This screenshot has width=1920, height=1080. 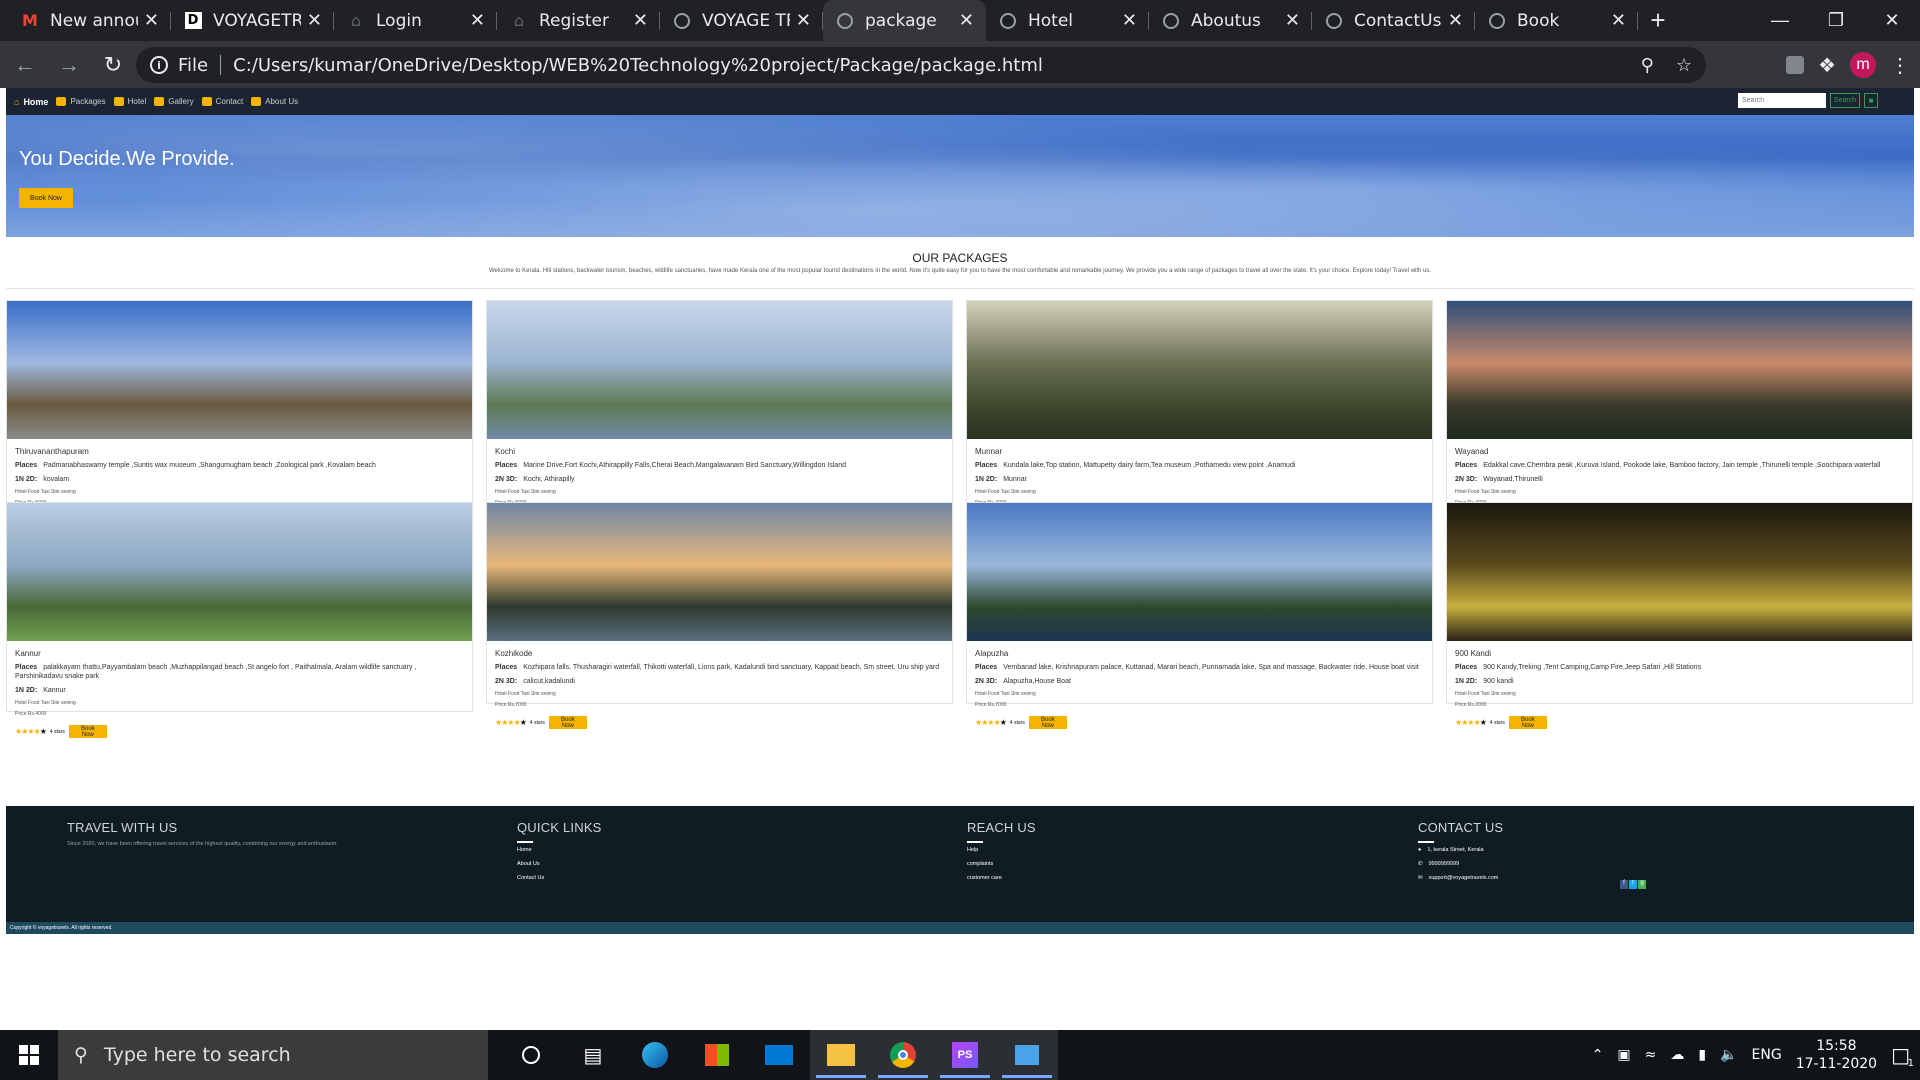 What do you see at coordinates (1863, 65) in the screenshot?
I see `avatar: m` at bounding box center [1863, 65].